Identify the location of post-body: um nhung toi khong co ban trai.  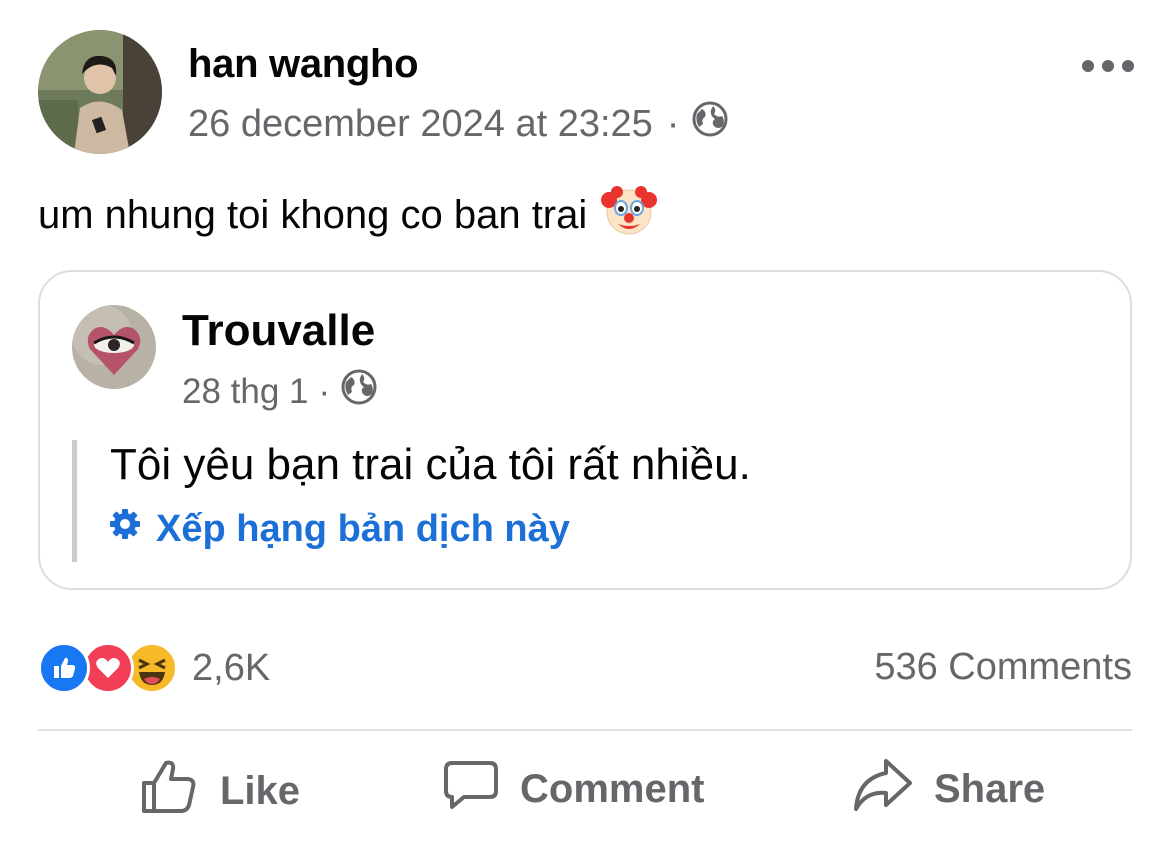
(348, 215).